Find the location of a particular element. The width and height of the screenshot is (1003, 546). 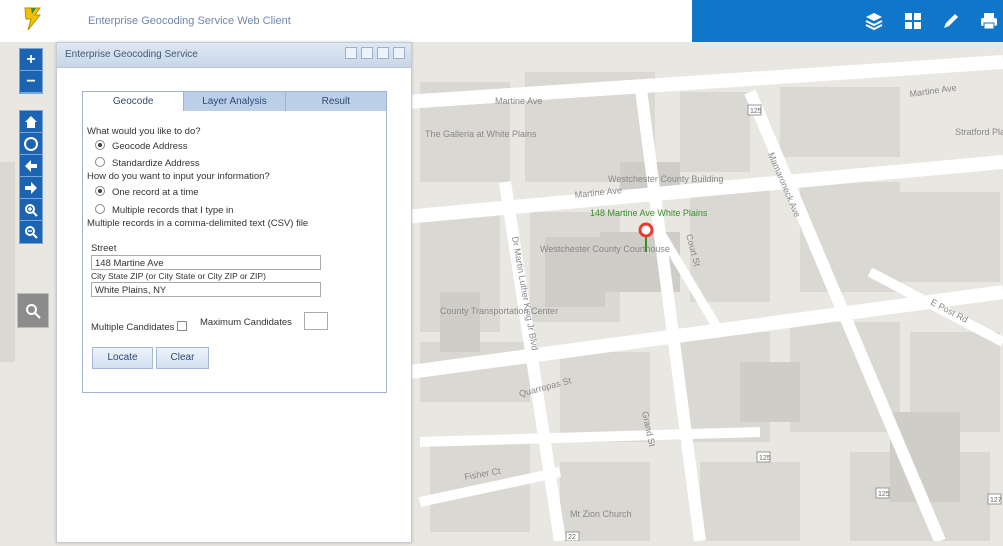

top-bar: Enterprise Geocoding Service Web Client is located at coordinates (501, 21).